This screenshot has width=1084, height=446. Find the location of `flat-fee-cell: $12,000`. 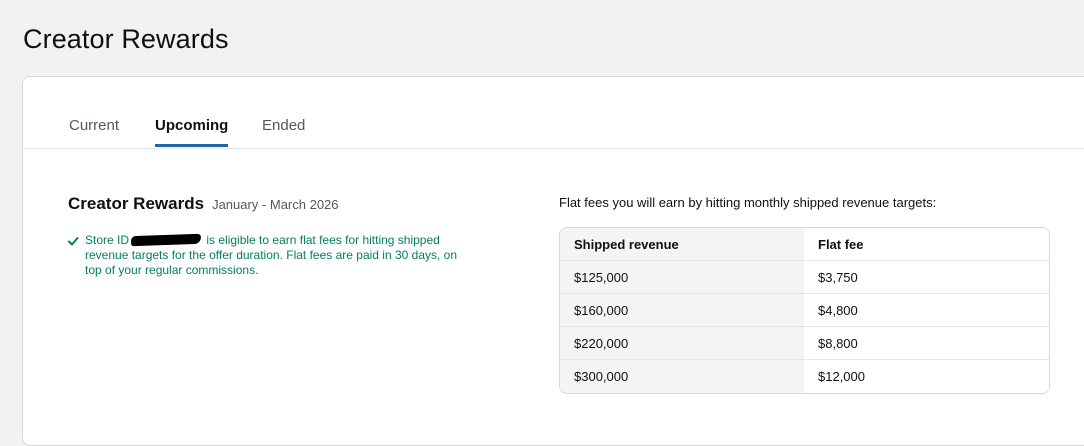

flat-fee-cell: $12,000 is located at coordinates (926, 376).